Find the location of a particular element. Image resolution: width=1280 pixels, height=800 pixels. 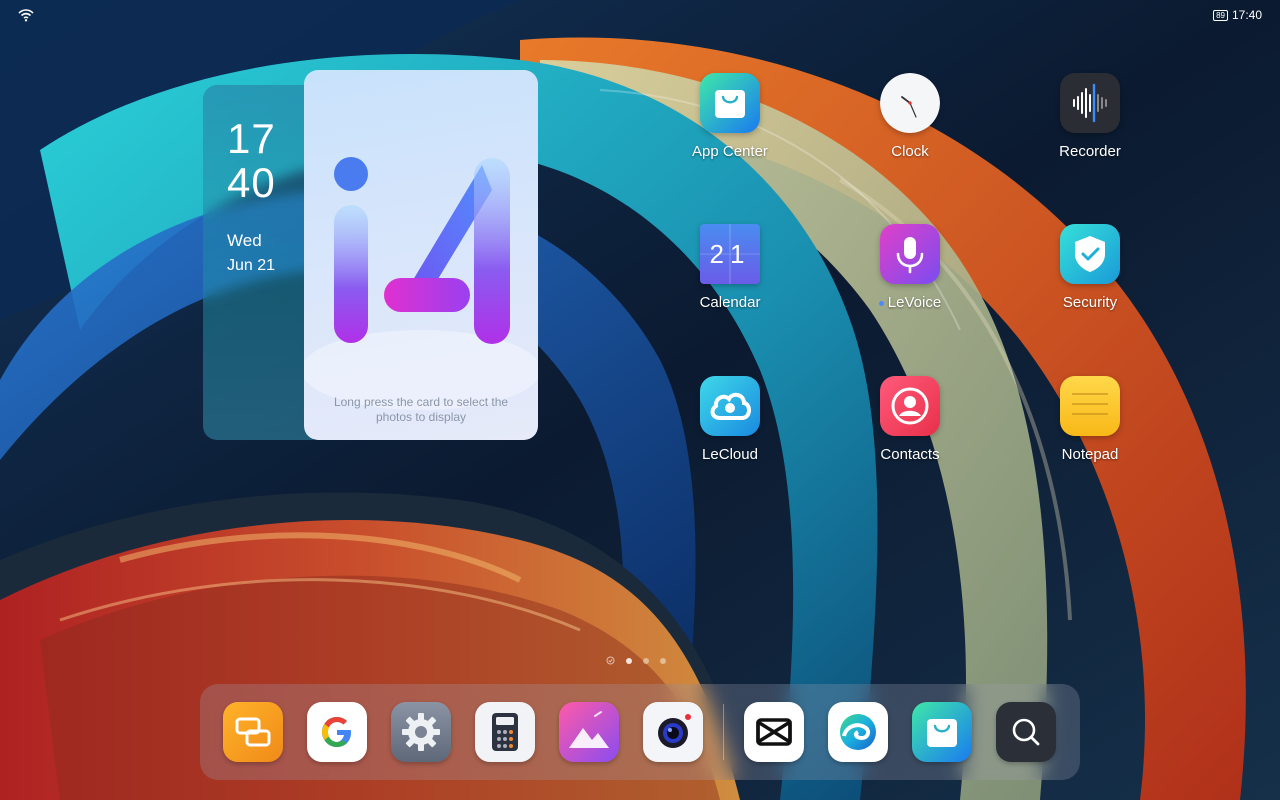

dock-separator is located at coordinates (723, 732).